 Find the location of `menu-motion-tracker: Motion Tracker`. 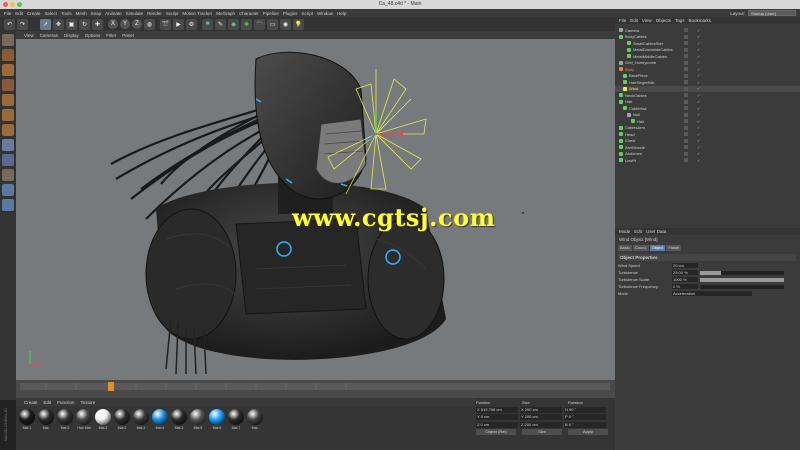

menu-motion-tracker: Motion Tracker is located at coordinates (197, 13).